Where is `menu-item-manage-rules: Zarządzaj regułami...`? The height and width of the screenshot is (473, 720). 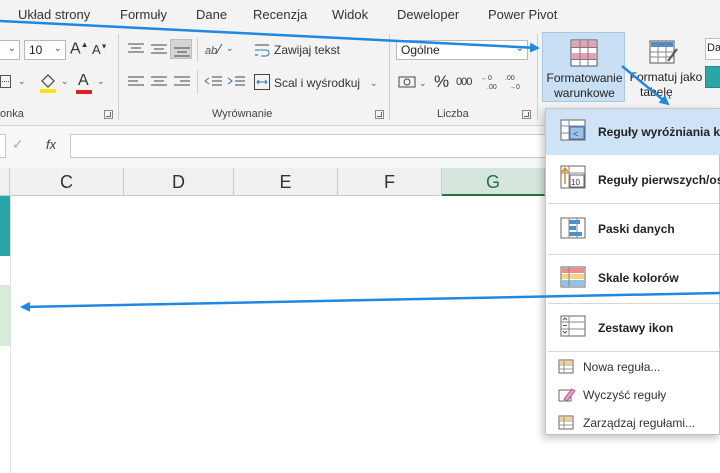 menu-item-manage-rules: Zarządzaj regułami... is located at coordinates (633, 423).